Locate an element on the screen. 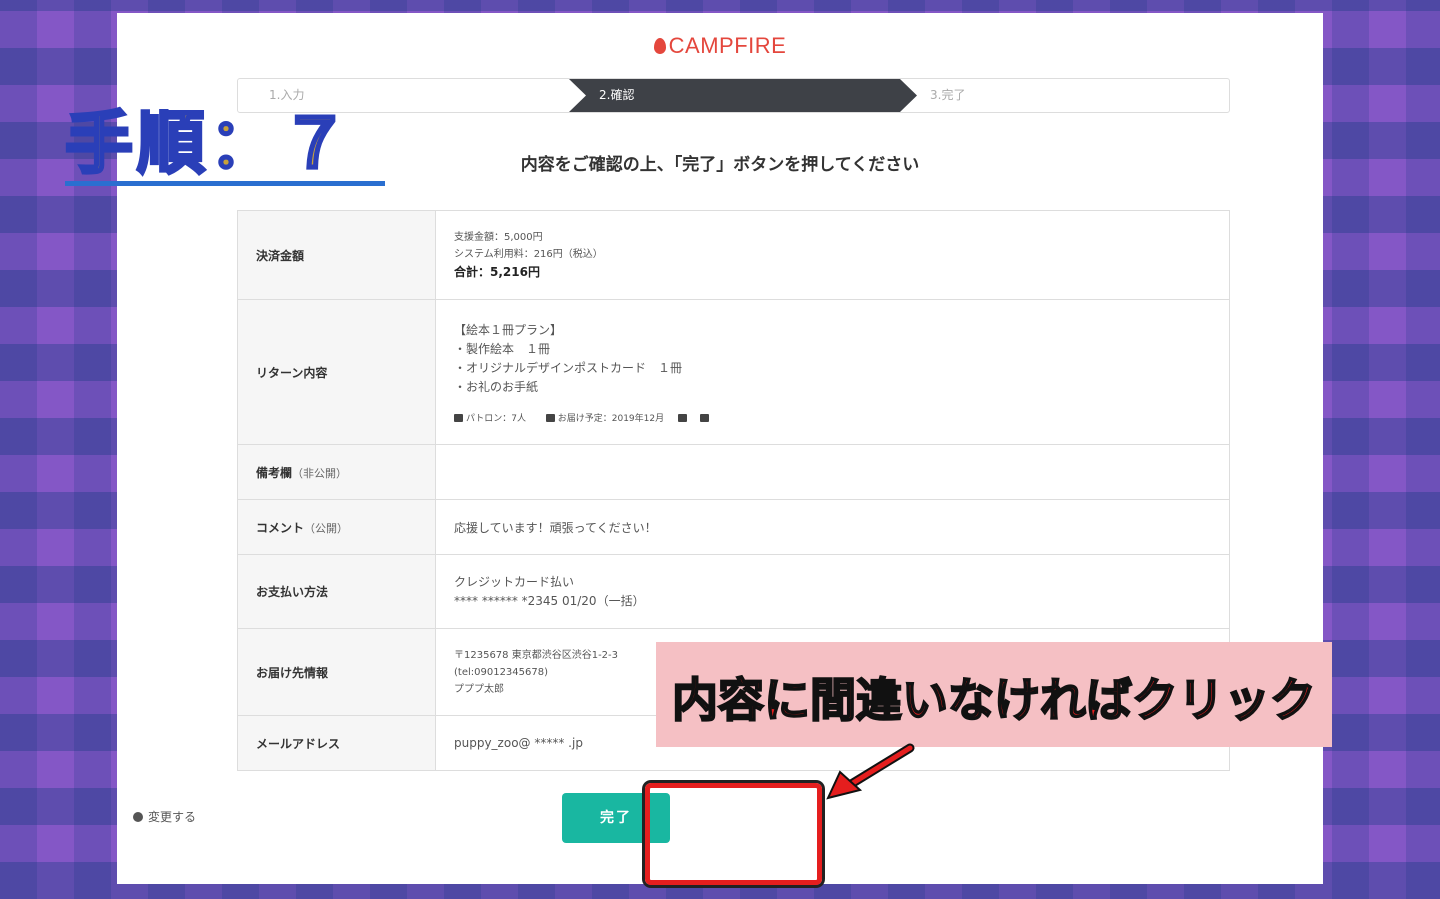 The image size is (1440, 899). table-row: コメント（公開） 応援しています！頑張ってください！ is located at coordinates (733, 527).